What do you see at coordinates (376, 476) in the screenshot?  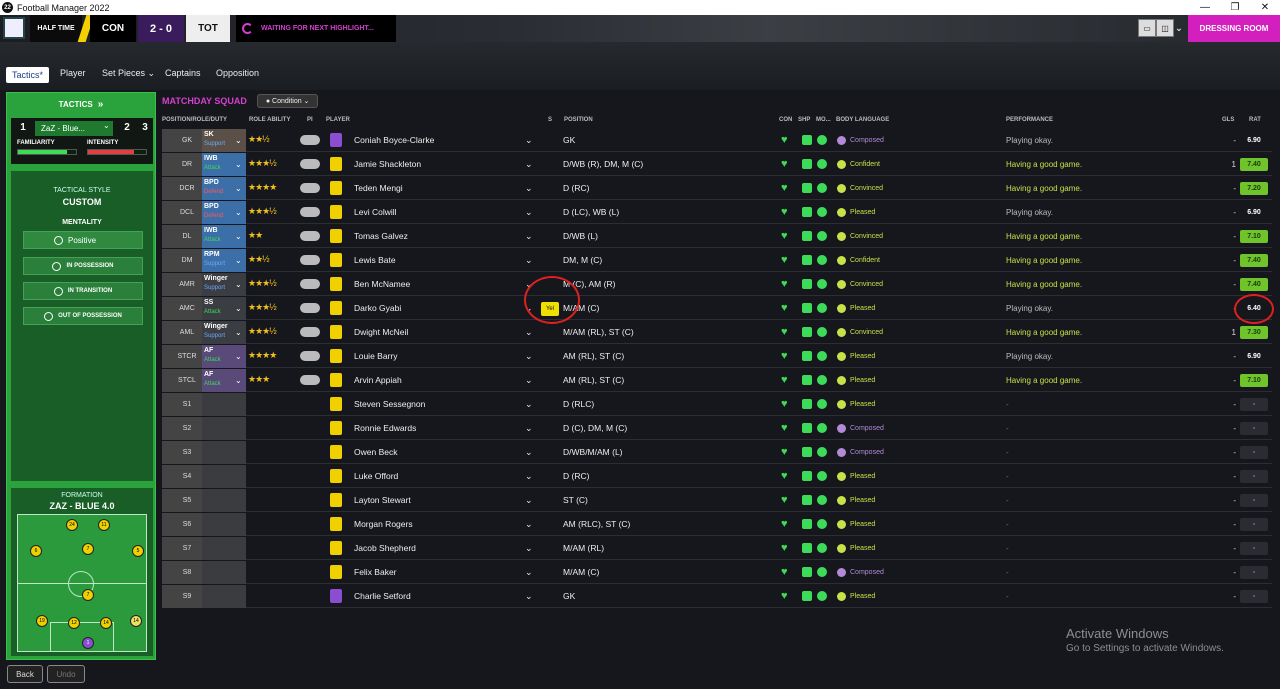 I see `player-name: Luke Offord` at bounding box center [376, 476].